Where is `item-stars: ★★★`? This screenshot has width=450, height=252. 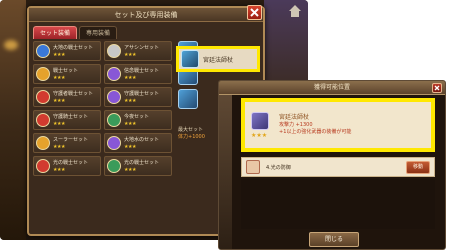 item-stars: ★★★ is located at coordinates (259, 135).